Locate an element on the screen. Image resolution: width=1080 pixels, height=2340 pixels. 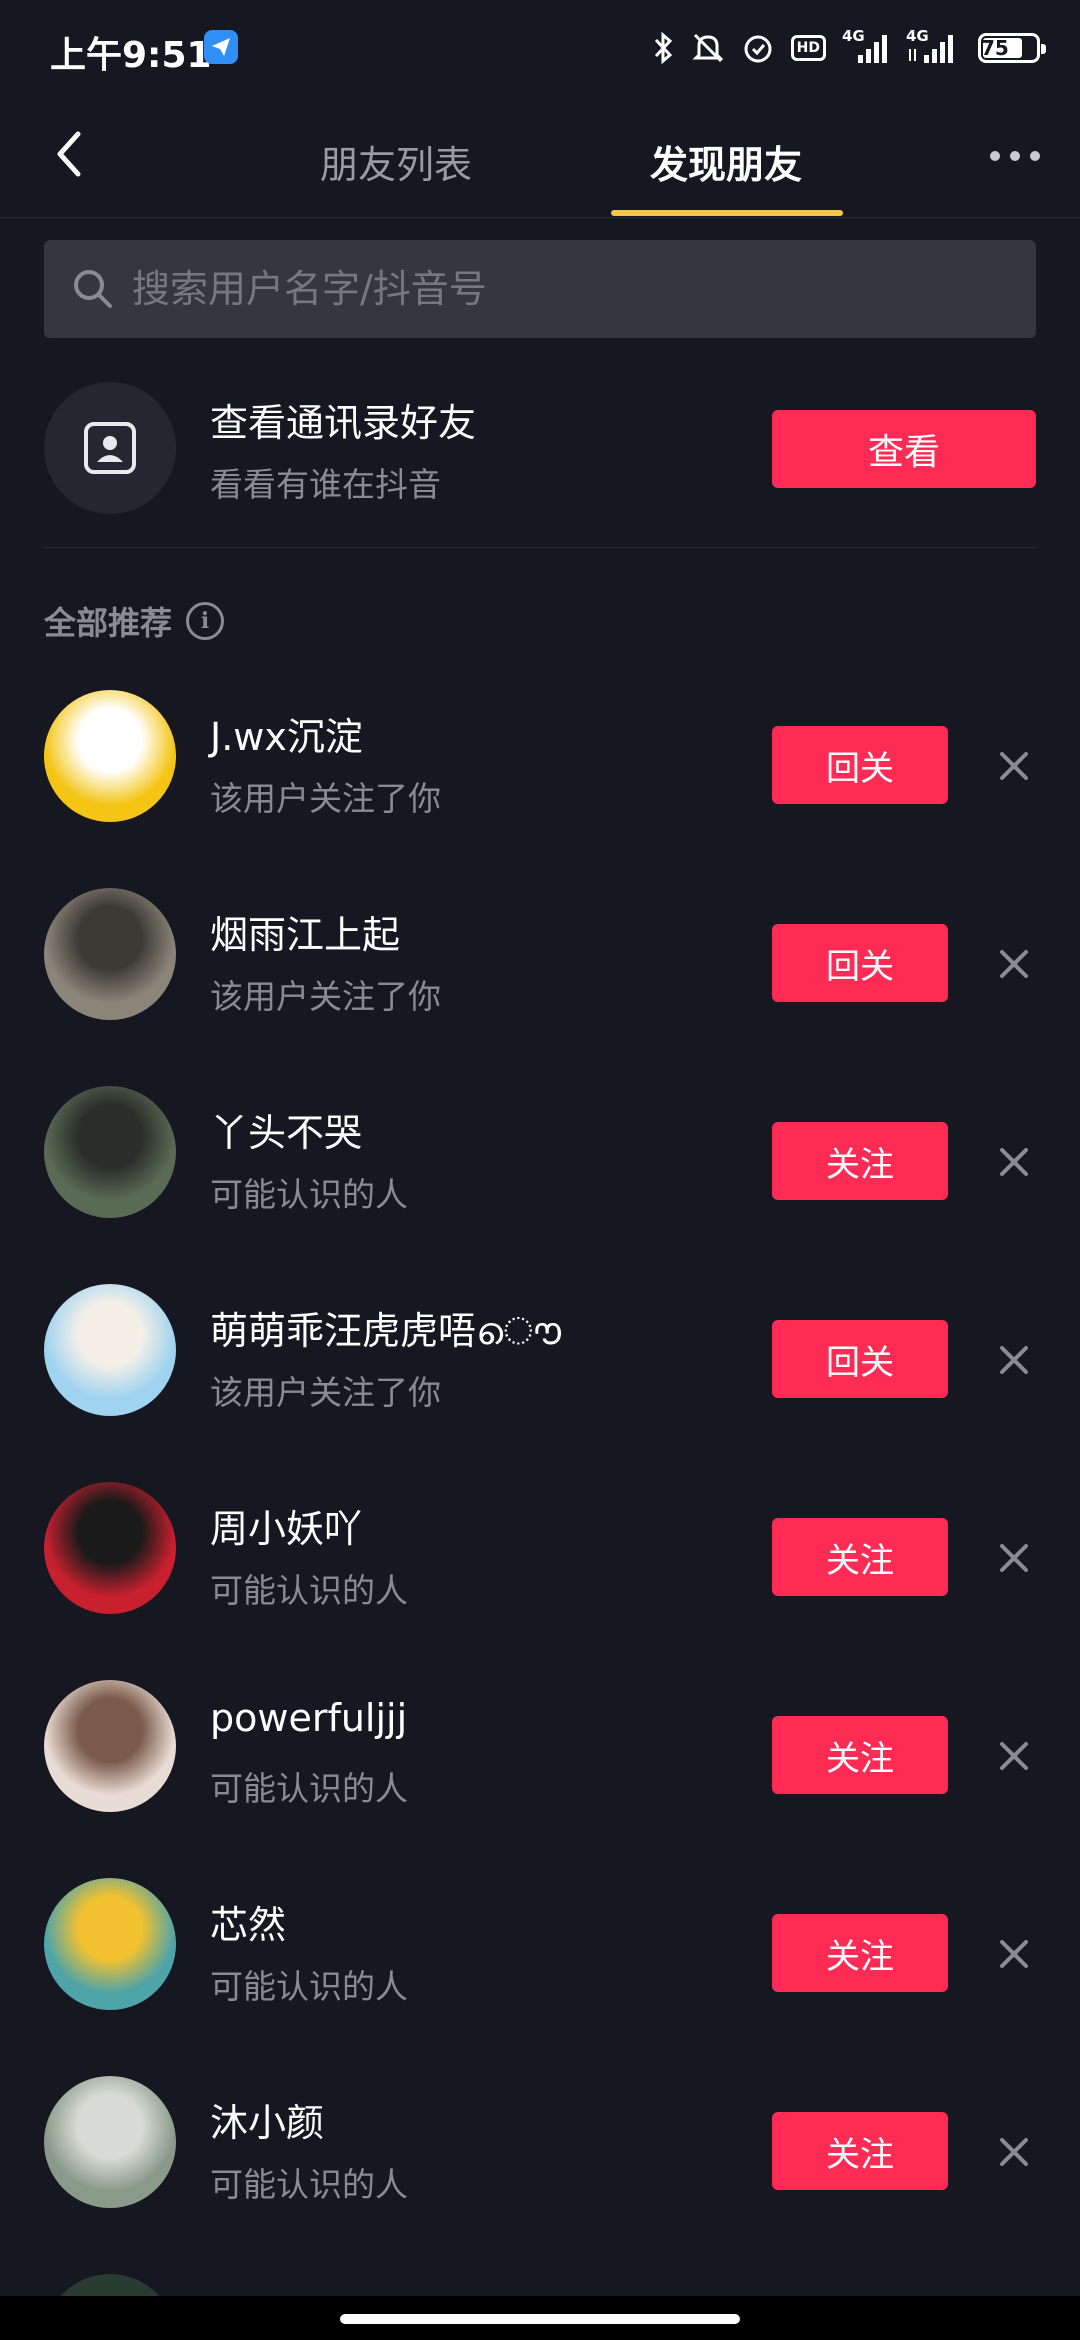
partial-avatar is located at coordinates (110, 2285).